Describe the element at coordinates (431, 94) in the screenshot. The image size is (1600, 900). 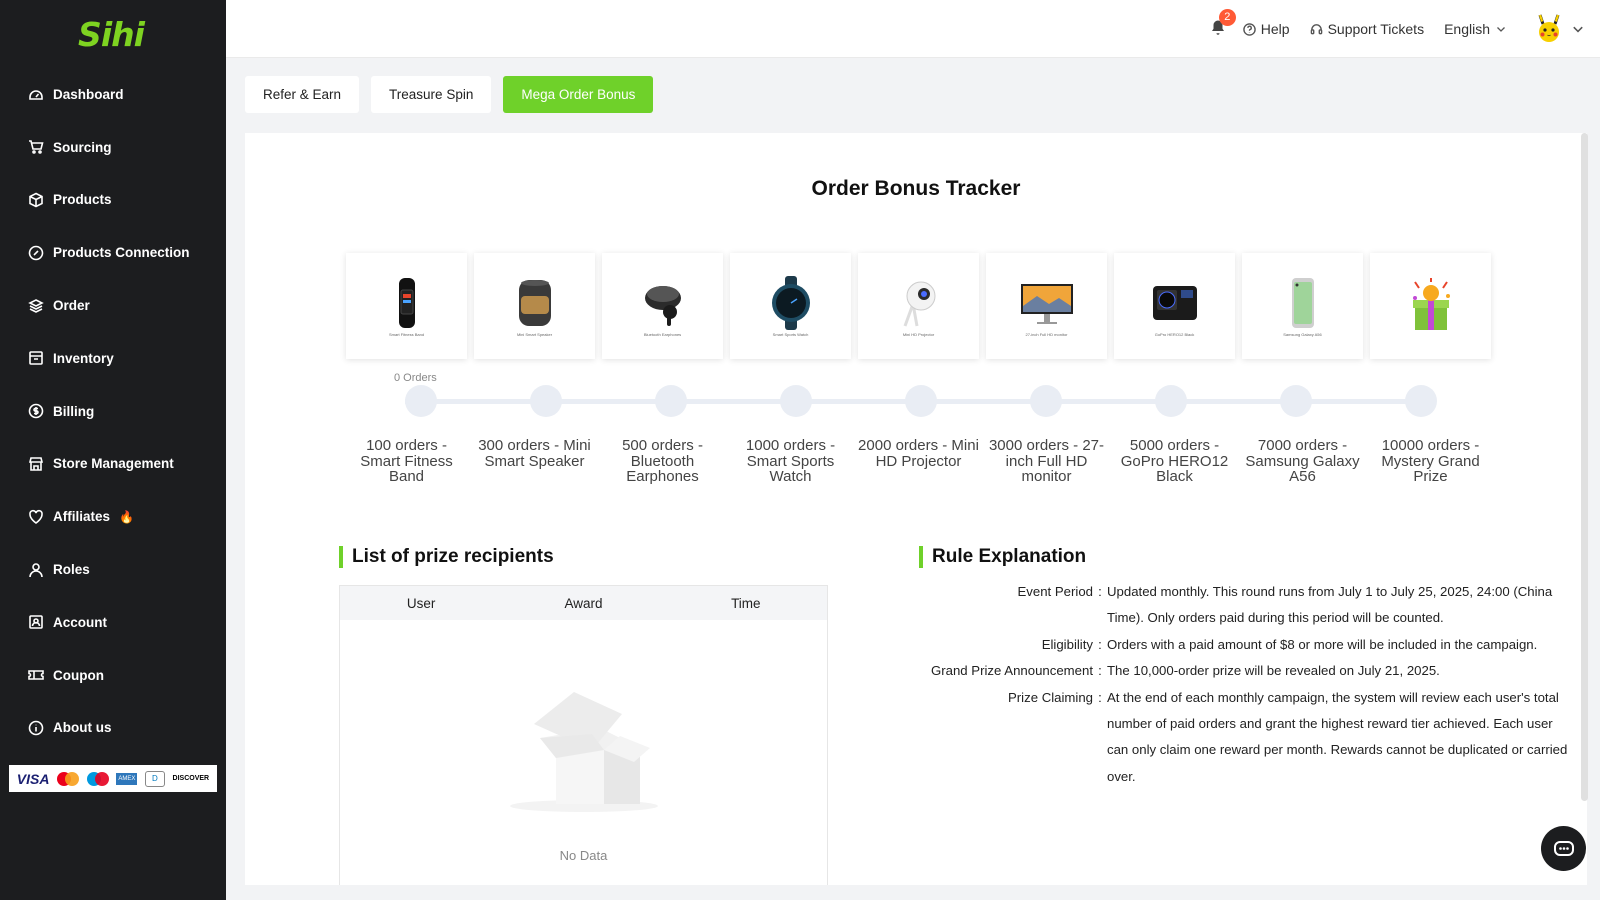
I see `tab-treasure-spin: Treasure Spin` at that location.